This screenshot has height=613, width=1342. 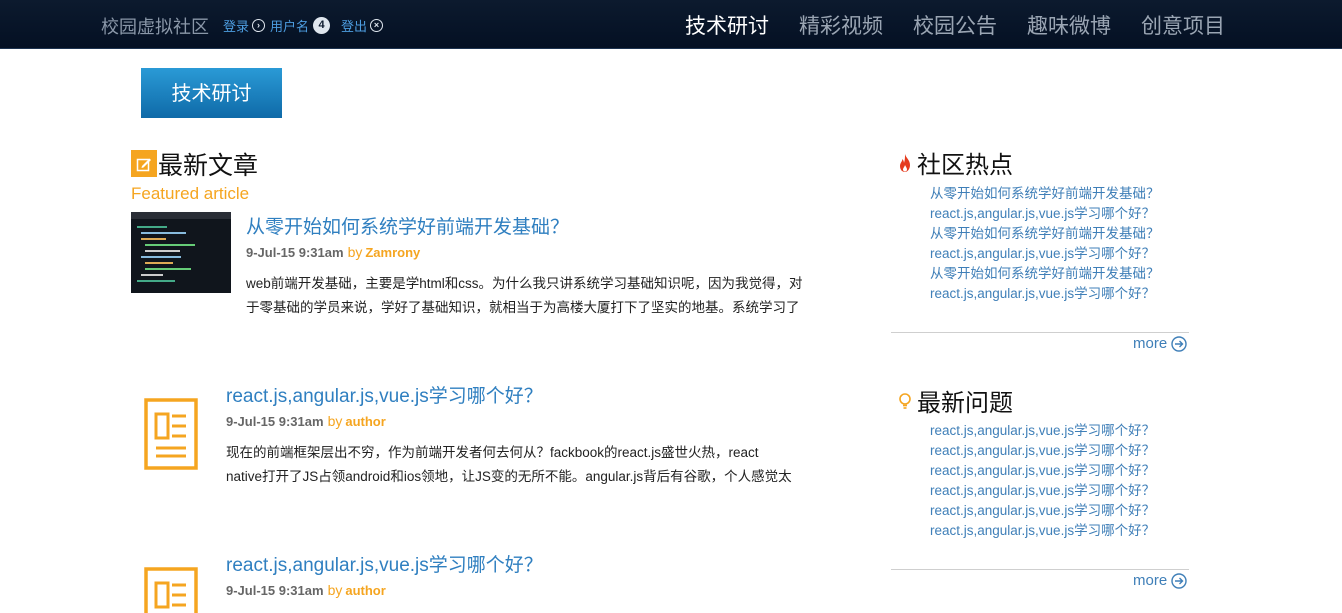 What do you see at coordinates (377, 25) in the screenshot?
I see `close-icon: ×` at bounding box center [377, 25].